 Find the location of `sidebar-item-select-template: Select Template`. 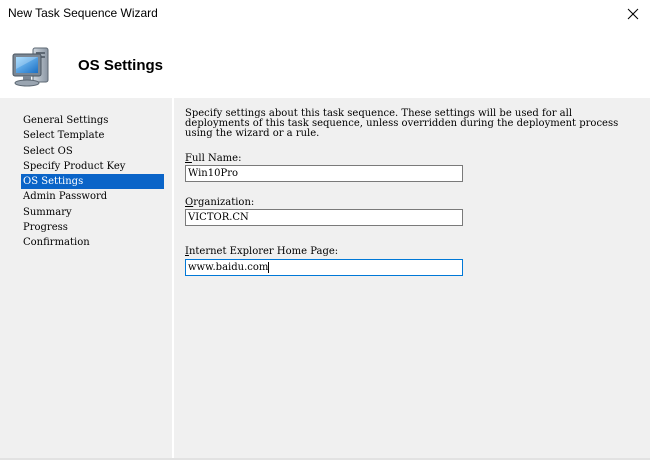

sidebar-item-select-template: Select Template is located at coordinates (92, 135).